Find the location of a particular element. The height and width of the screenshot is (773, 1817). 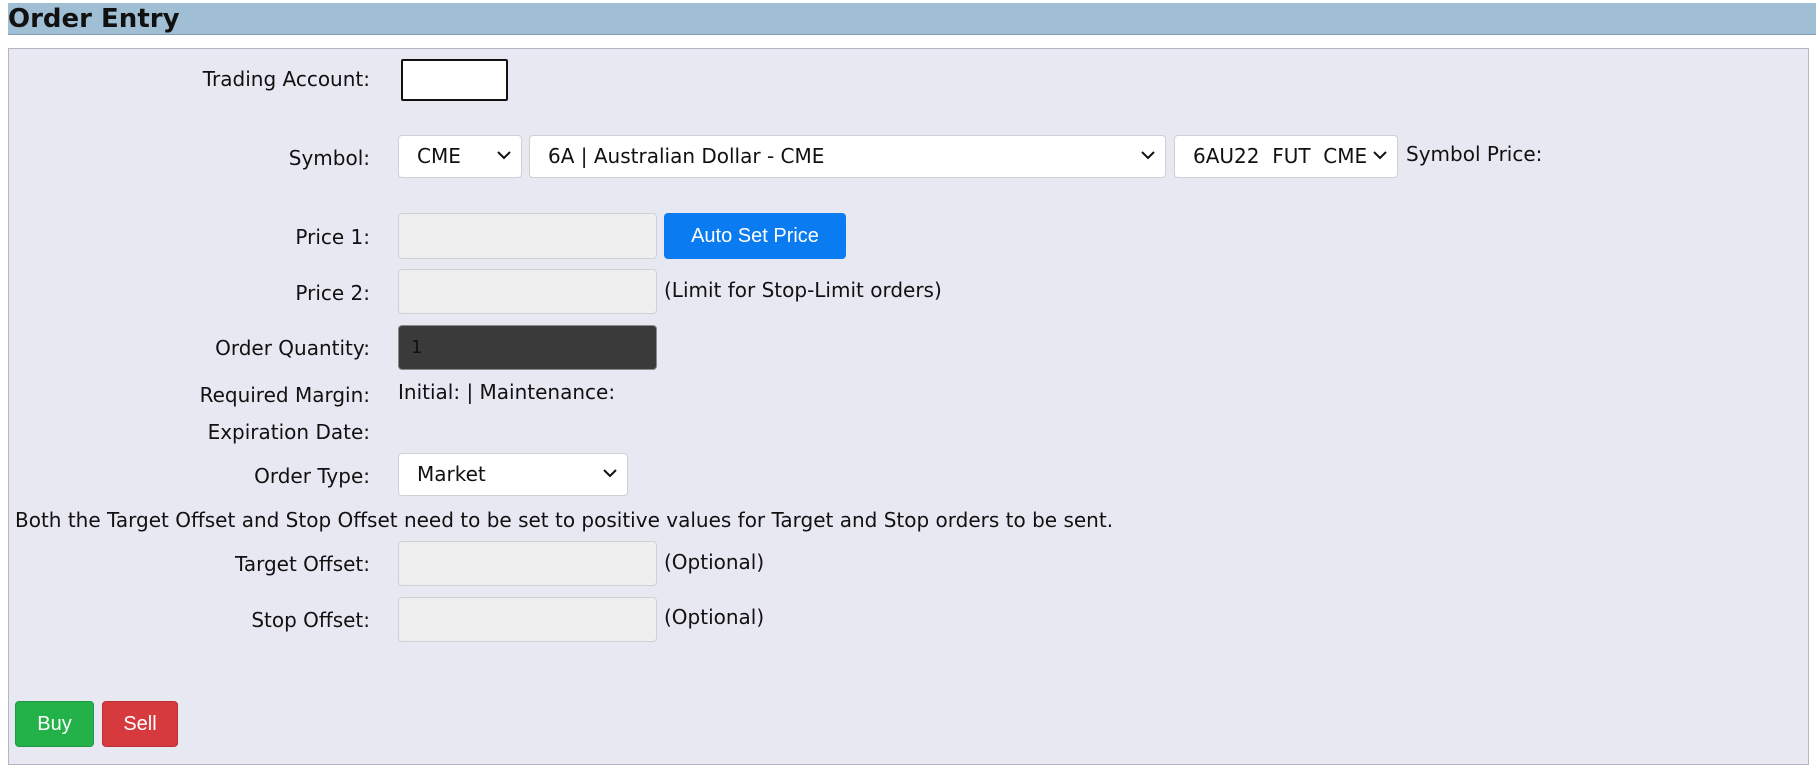

exchange-select: CME is located at coordinates (460, 156).